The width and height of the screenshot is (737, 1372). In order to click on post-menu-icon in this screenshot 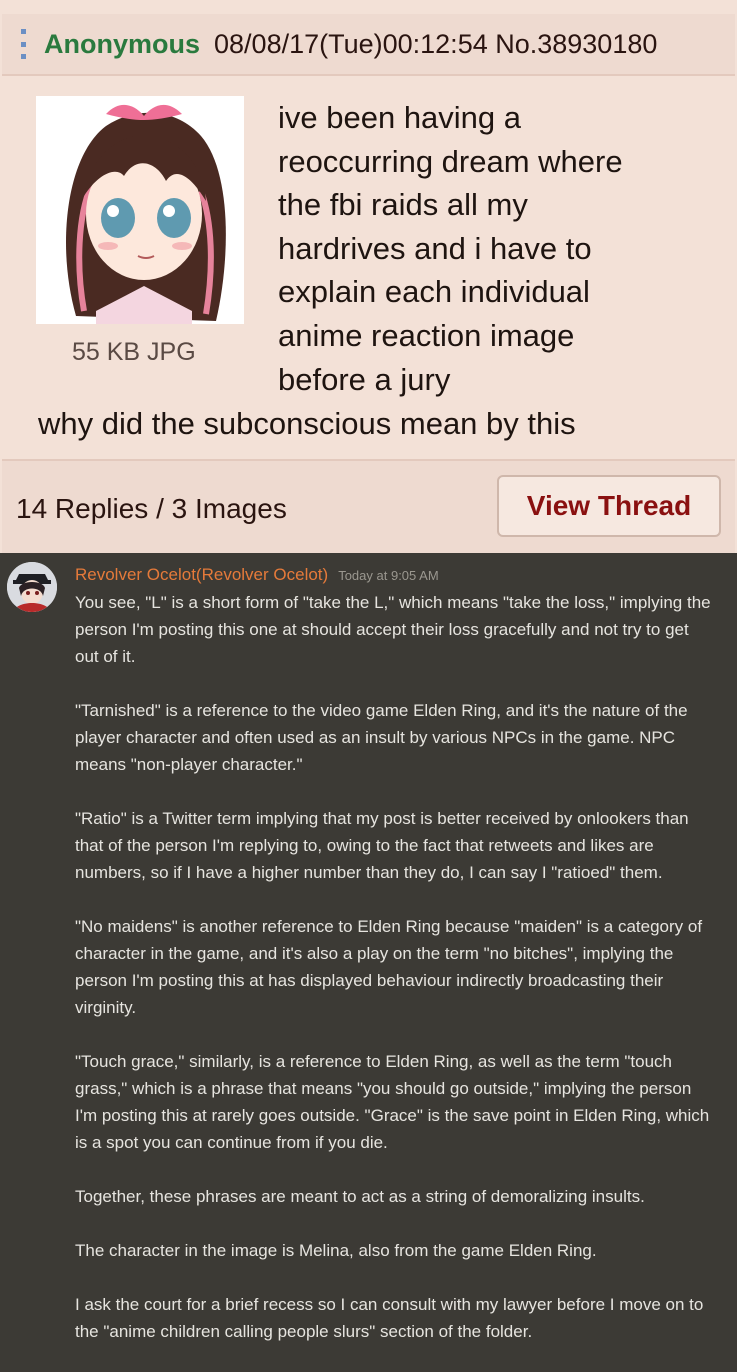, I will do `click(23, 44)`.